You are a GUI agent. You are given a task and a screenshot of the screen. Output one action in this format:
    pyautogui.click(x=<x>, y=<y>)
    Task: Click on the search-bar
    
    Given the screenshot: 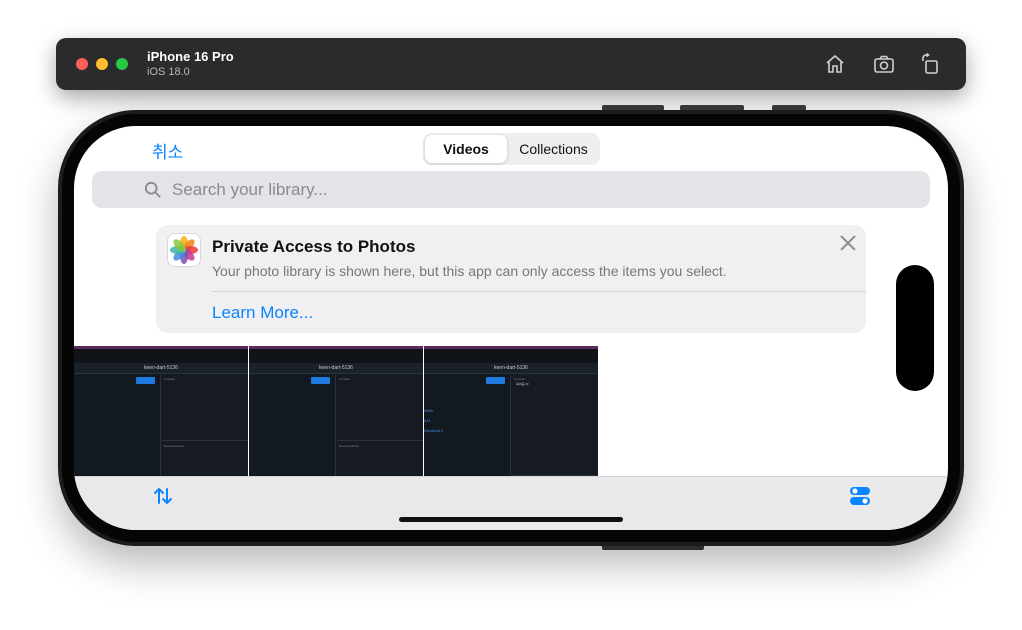 What is the action you would take?
    pyautogui.click(x=511, y=189)
    